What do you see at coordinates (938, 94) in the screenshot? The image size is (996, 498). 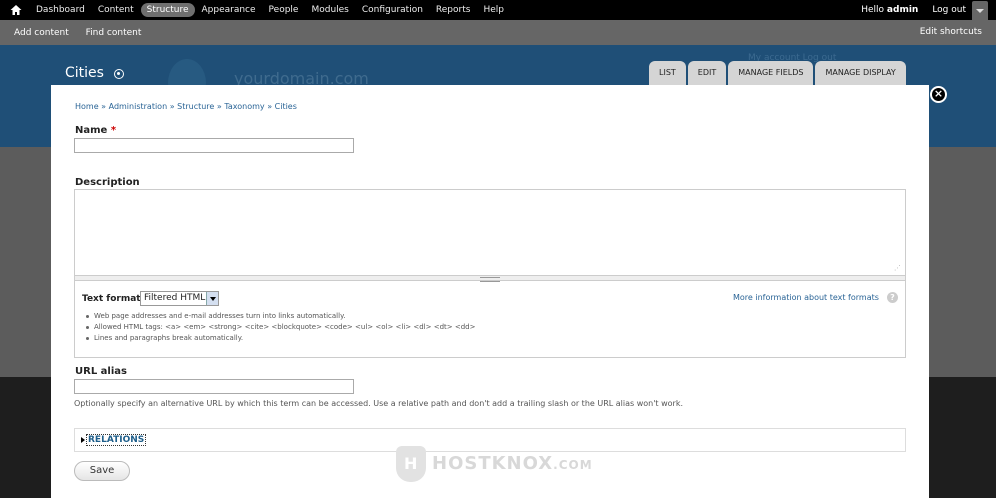 I see `close-icon: ×` at bounding box center [938, 94].